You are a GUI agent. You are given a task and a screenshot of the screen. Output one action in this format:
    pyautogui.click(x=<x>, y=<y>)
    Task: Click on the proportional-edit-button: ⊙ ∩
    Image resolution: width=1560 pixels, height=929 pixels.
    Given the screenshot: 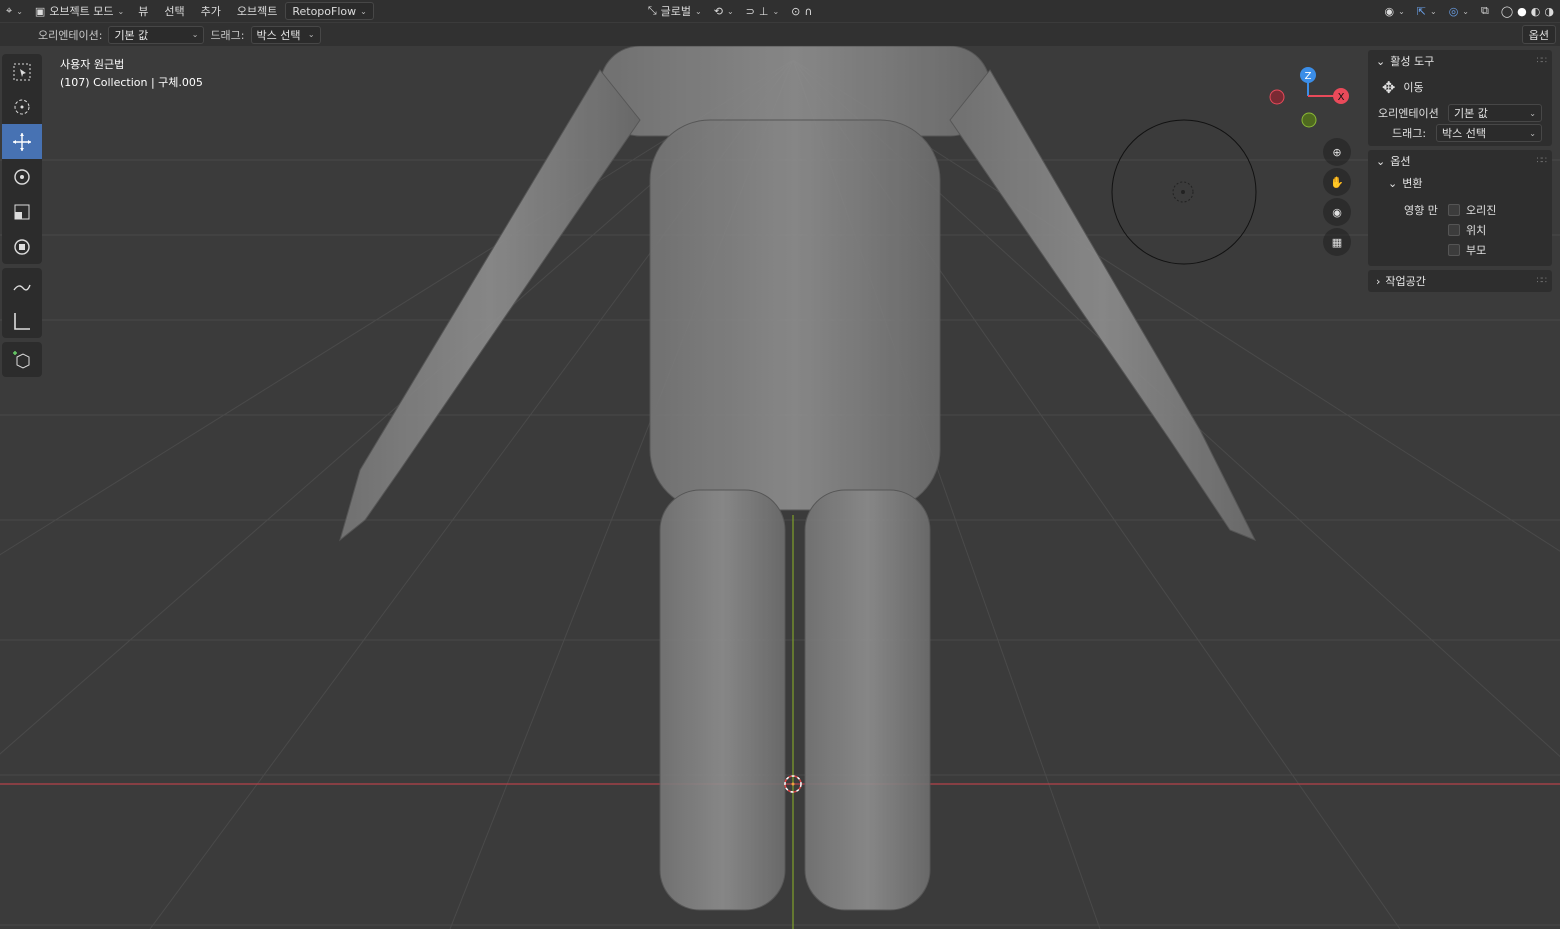 What is the action you would take?
    pyautogui.click(x=801, y=11)
    